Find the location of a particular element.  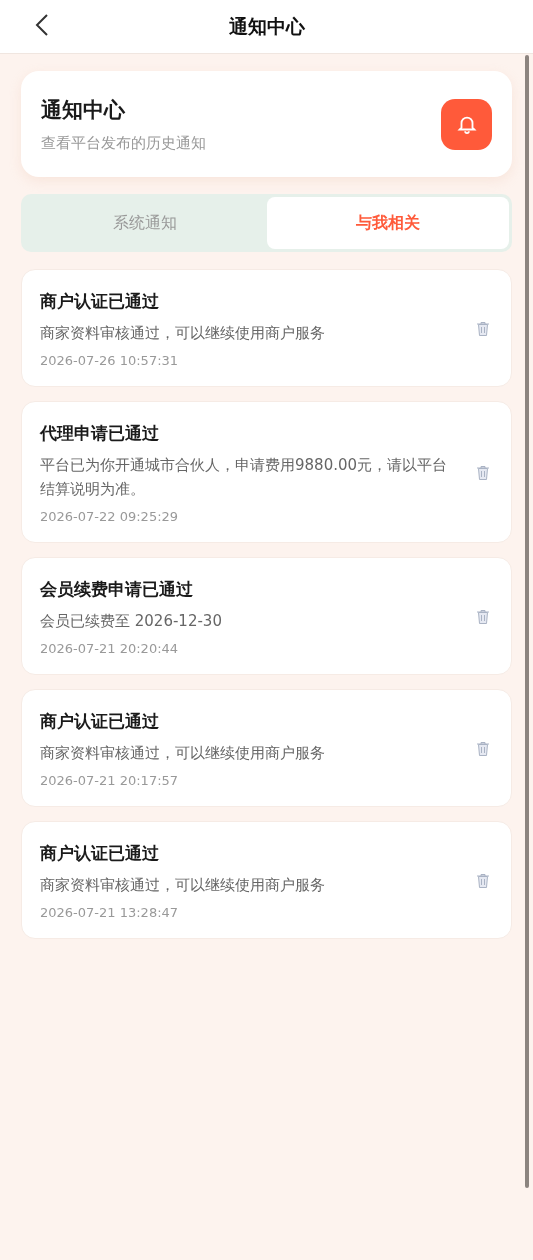

notification-body: 会员已续费至 2026-12-30 is located at coordinates (131, 621).